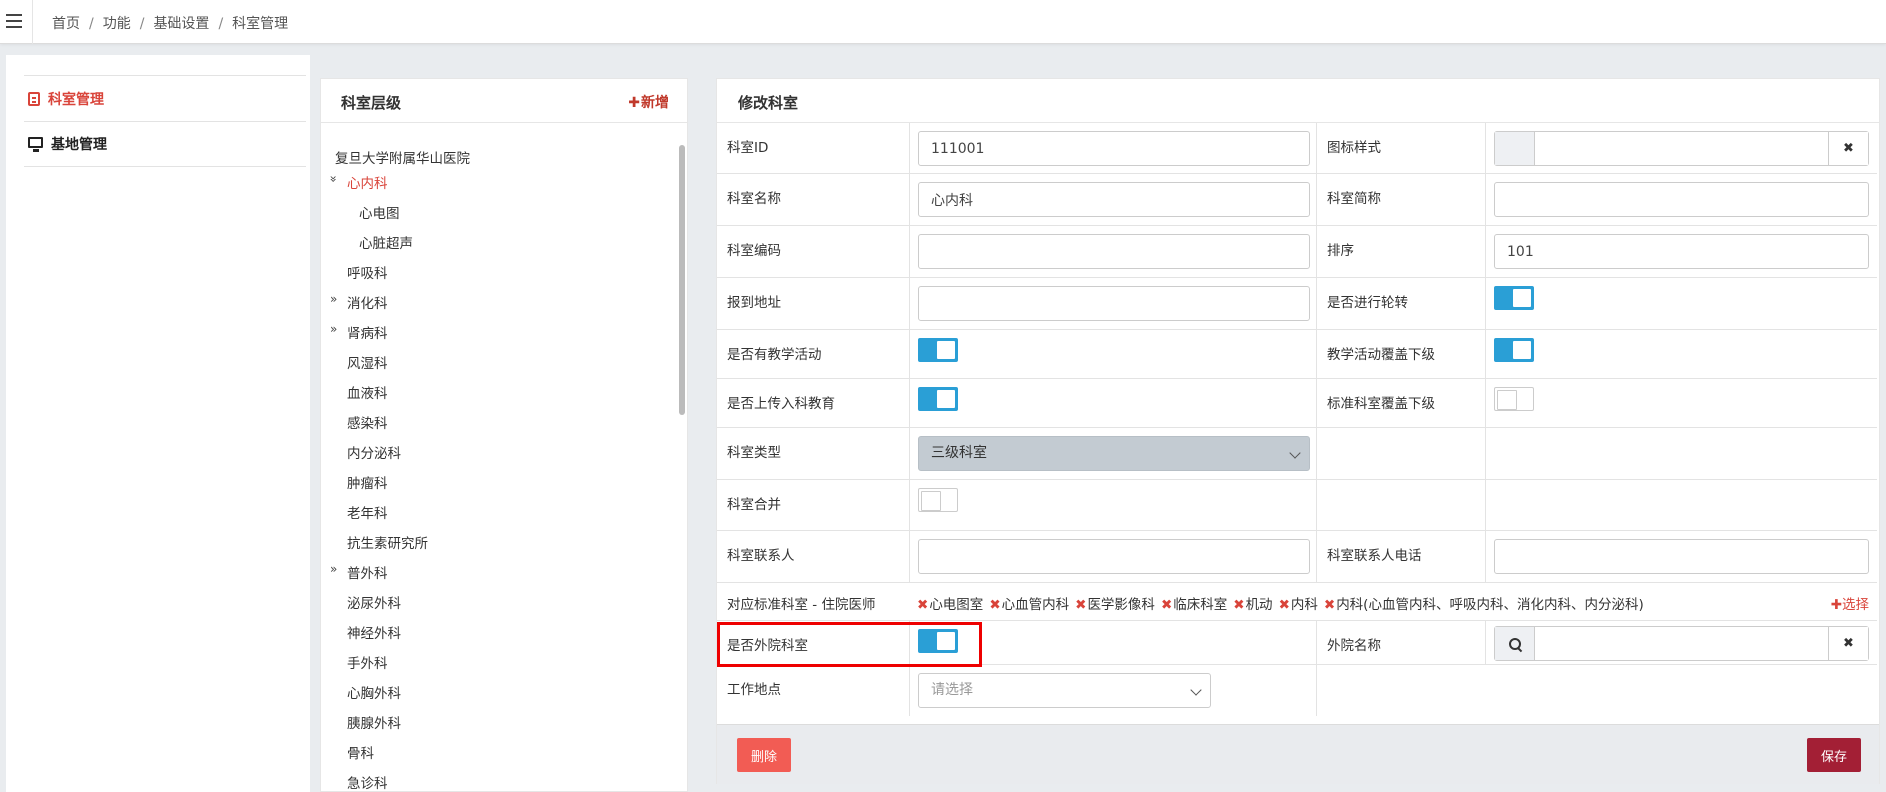  Describe the element at coordinates (334, 178) in the screenshot. I see `chevron-down-icon: »` at that location.